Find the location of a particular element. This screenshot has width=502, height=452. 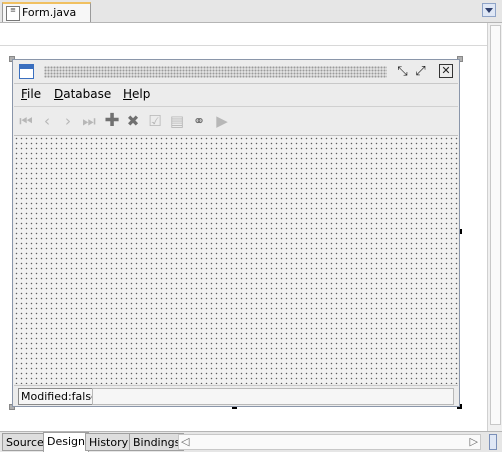

maximize-icon: ⤢ is located at coordinates (420, 71).